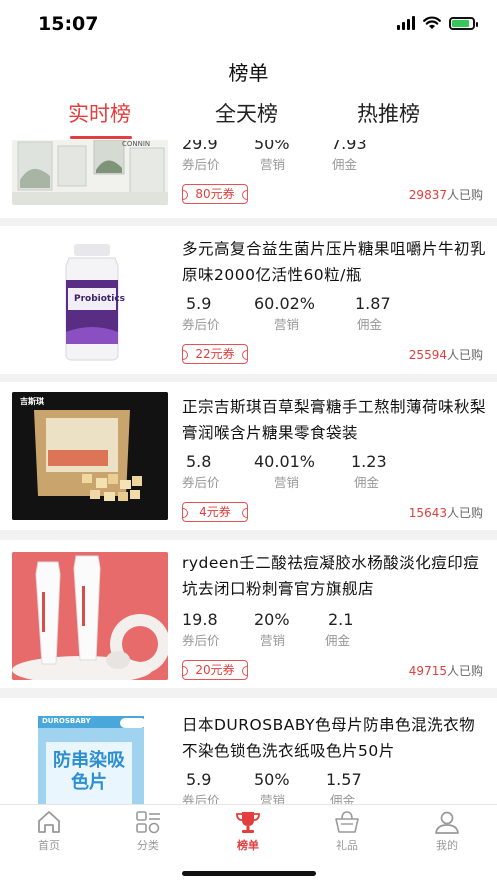 The image size is (497, 883). I want to click on commission-value: 7.93, so click(349, 146).